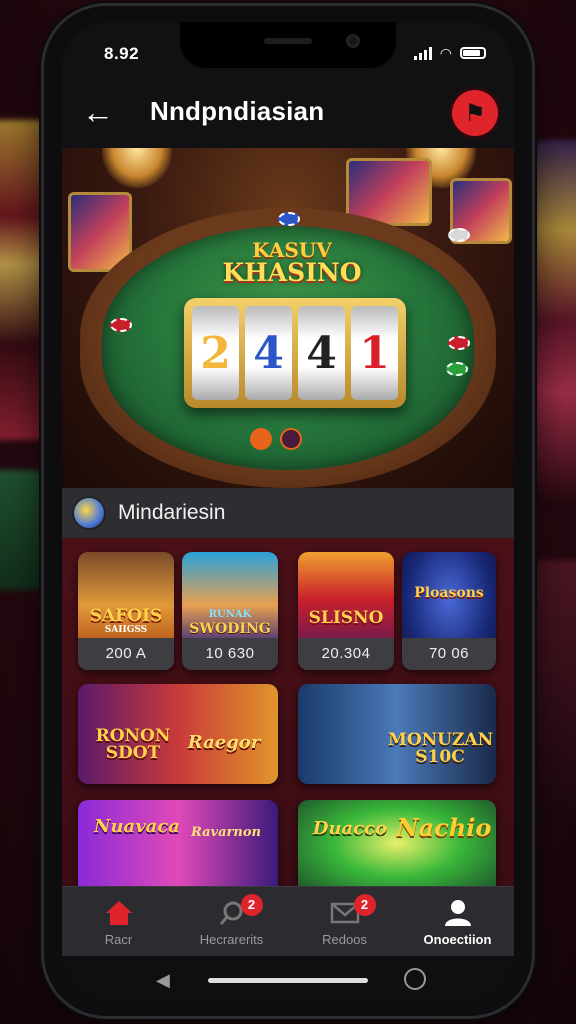  I want to click on game-card: SLISNO 20.304, so click(346, 611).